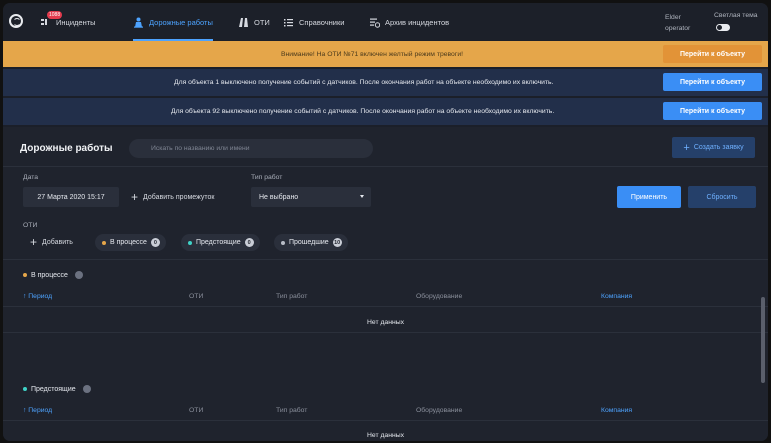 This screenshot has height=443, width=771. I want to click on create-request-label: Создать заявку, so click(718, 147).